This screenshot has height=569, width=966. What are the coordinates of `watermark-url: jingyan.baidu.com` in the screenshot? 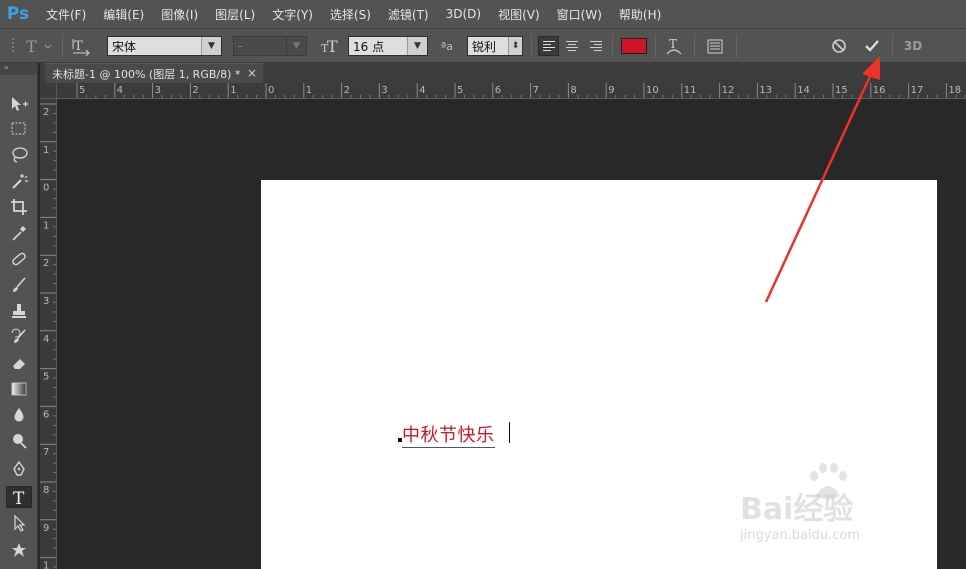 It's located at (800, 535).